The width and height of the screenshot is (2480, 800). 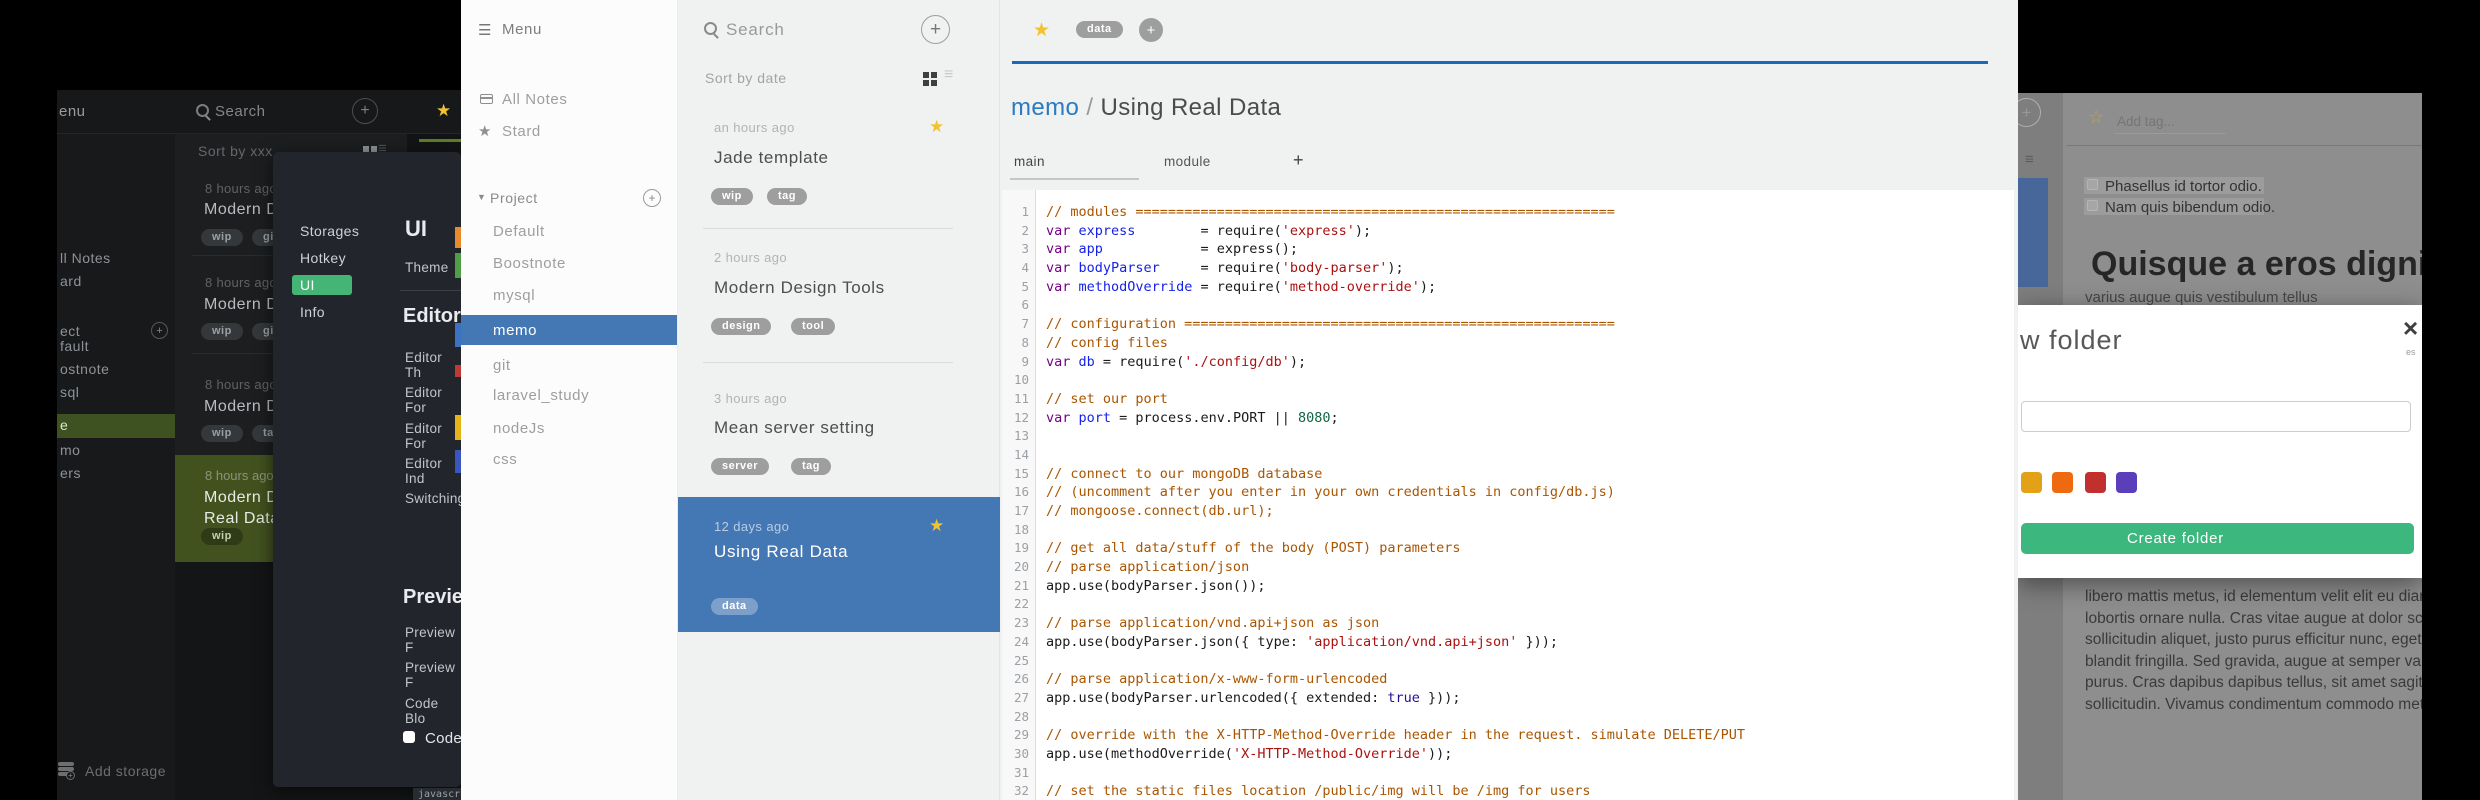 What do you see at coordinates (1041, 30) in the screenshot?
I see `star-toggle-icon: ★` at bounding box center [1041, 30].